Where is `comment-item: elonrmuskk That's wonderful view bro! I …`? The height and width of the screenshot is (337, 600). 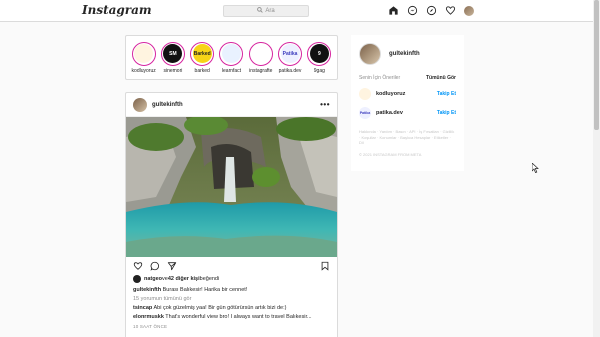
comment-item: elonrmuskk That's wonderful view bro! I … is located at coordinates (231, 317).